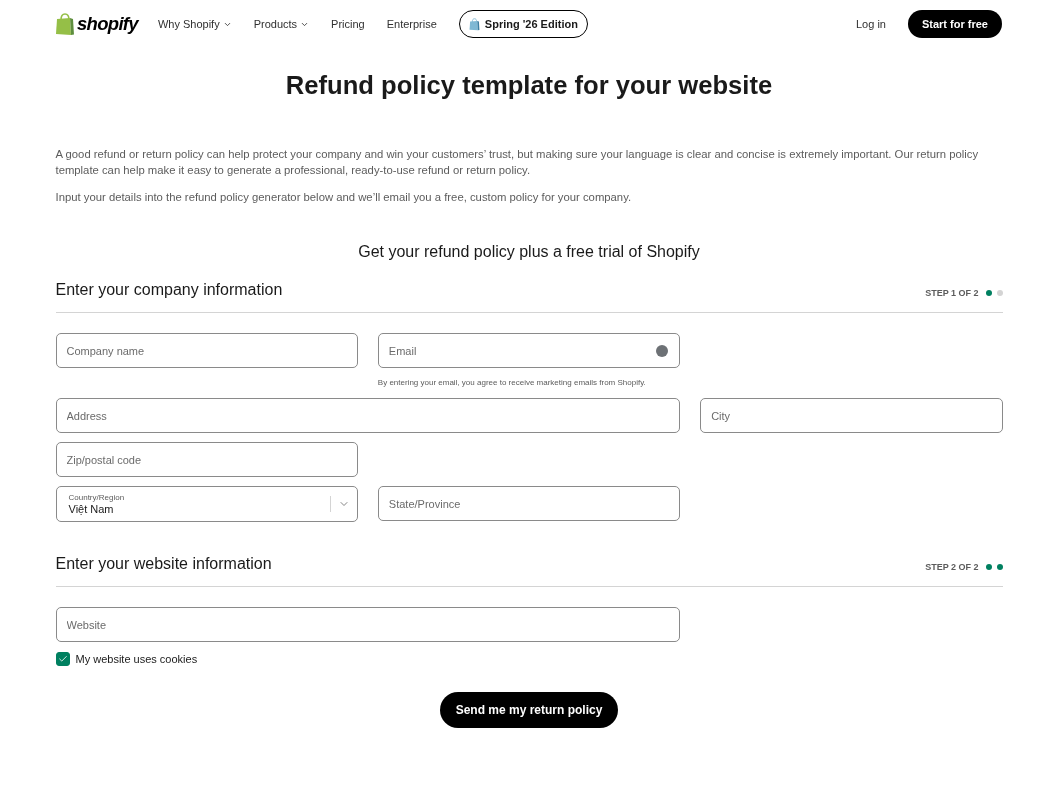  What do you see at coordinates (136, 659) in the screenshot?
I see `checkbox-label: My website uses cookies` at bounding box center [136, 659].